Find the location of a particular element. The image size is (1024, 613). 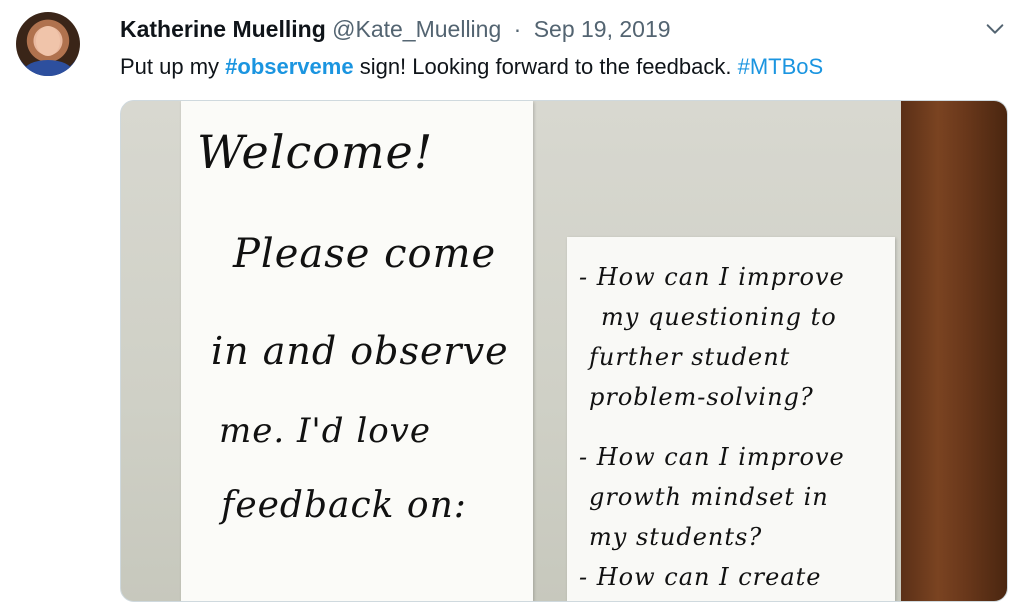

sign-right-line: further student is located at coordinates (690, 357).